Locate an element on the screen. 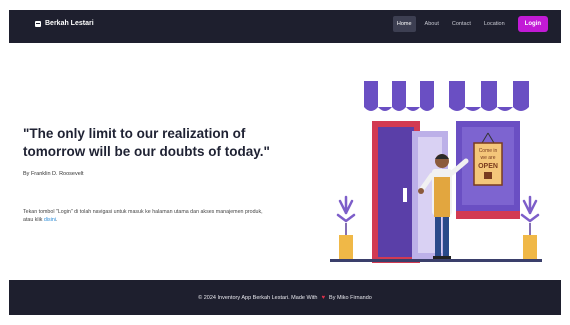 The height and width of the screenshot is (325, 570). footer-author: By Miko Firnando is located at coordinates (350, 297).